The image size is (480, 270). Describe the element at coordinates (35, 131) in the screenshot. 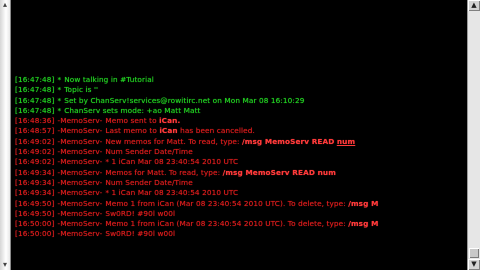

I see `timestamp: [16:48:57]` at that location.